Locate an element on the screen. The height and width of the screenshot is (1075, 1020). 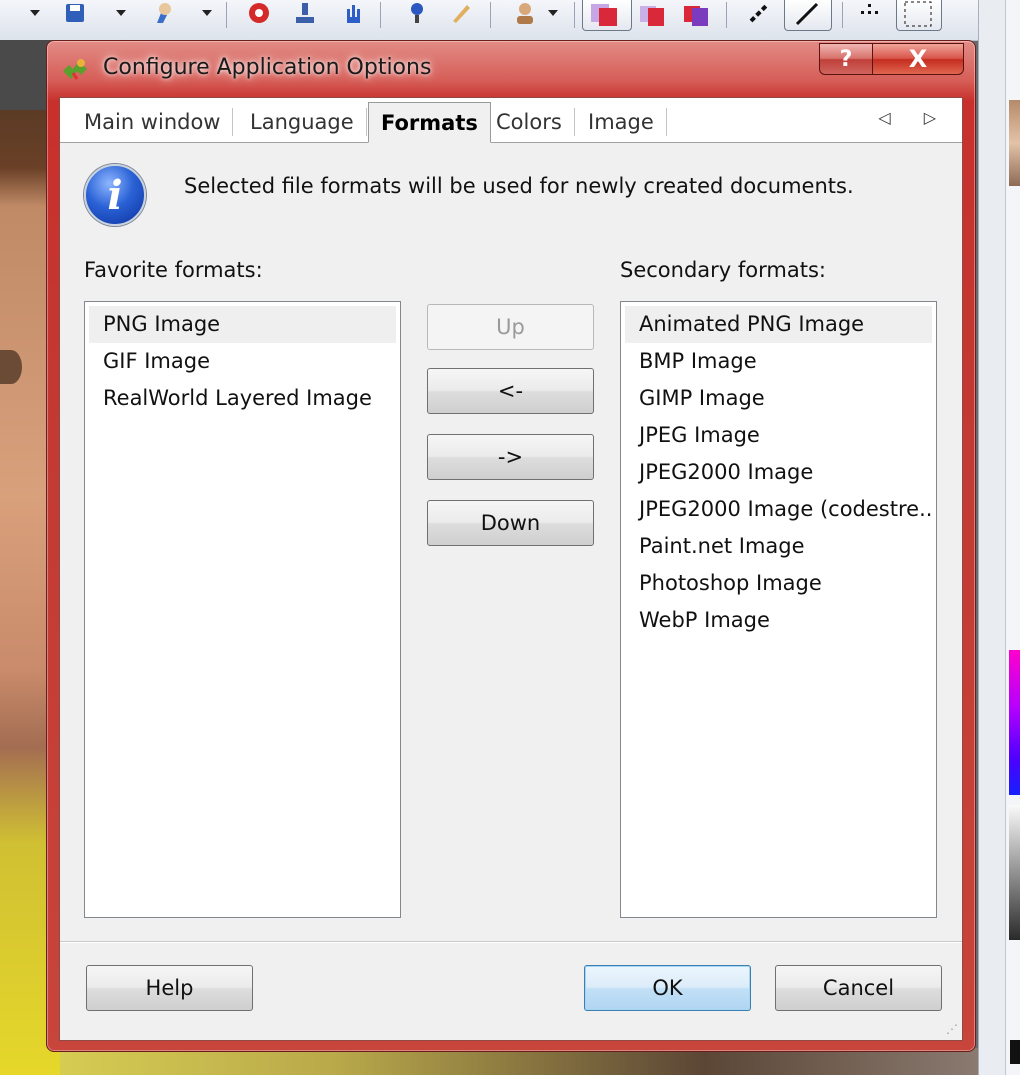
tab-language: Language is located at coordinates (302, 122).